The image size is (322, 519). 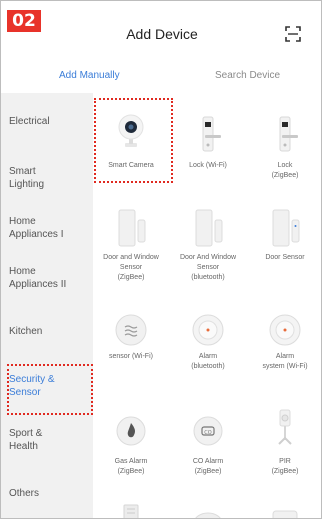 I want to click on device-door-sensor: Door Sensor, so click(x=284, y=248).